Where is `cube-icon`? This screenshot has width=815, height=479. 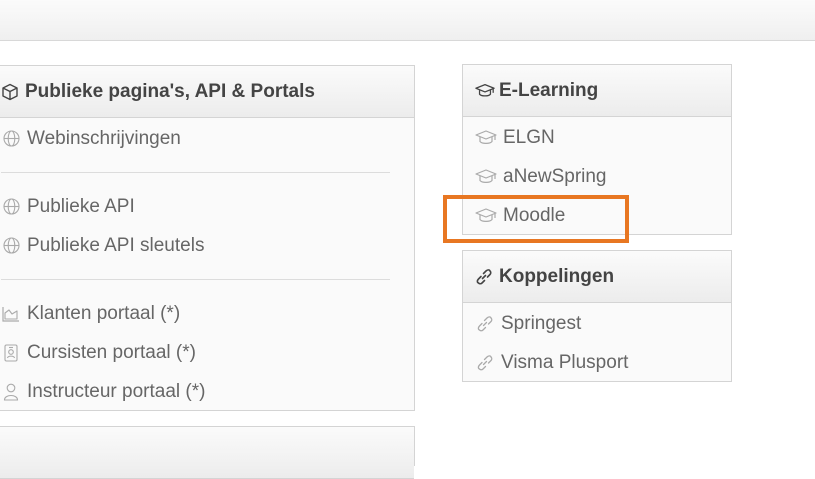 cube-icon is located at coordinates (11, 92).